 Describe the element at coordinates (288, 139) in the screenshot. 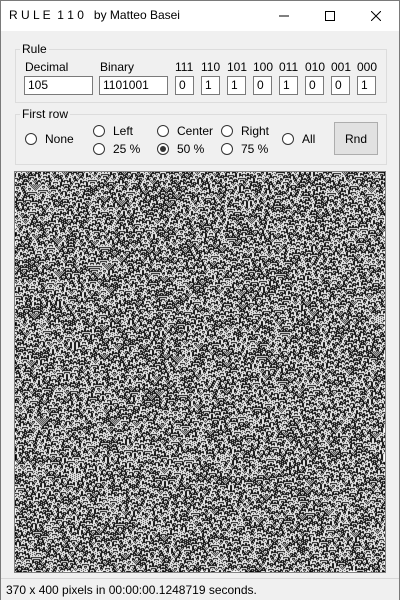

I see `radio-all-indicator` at that location.